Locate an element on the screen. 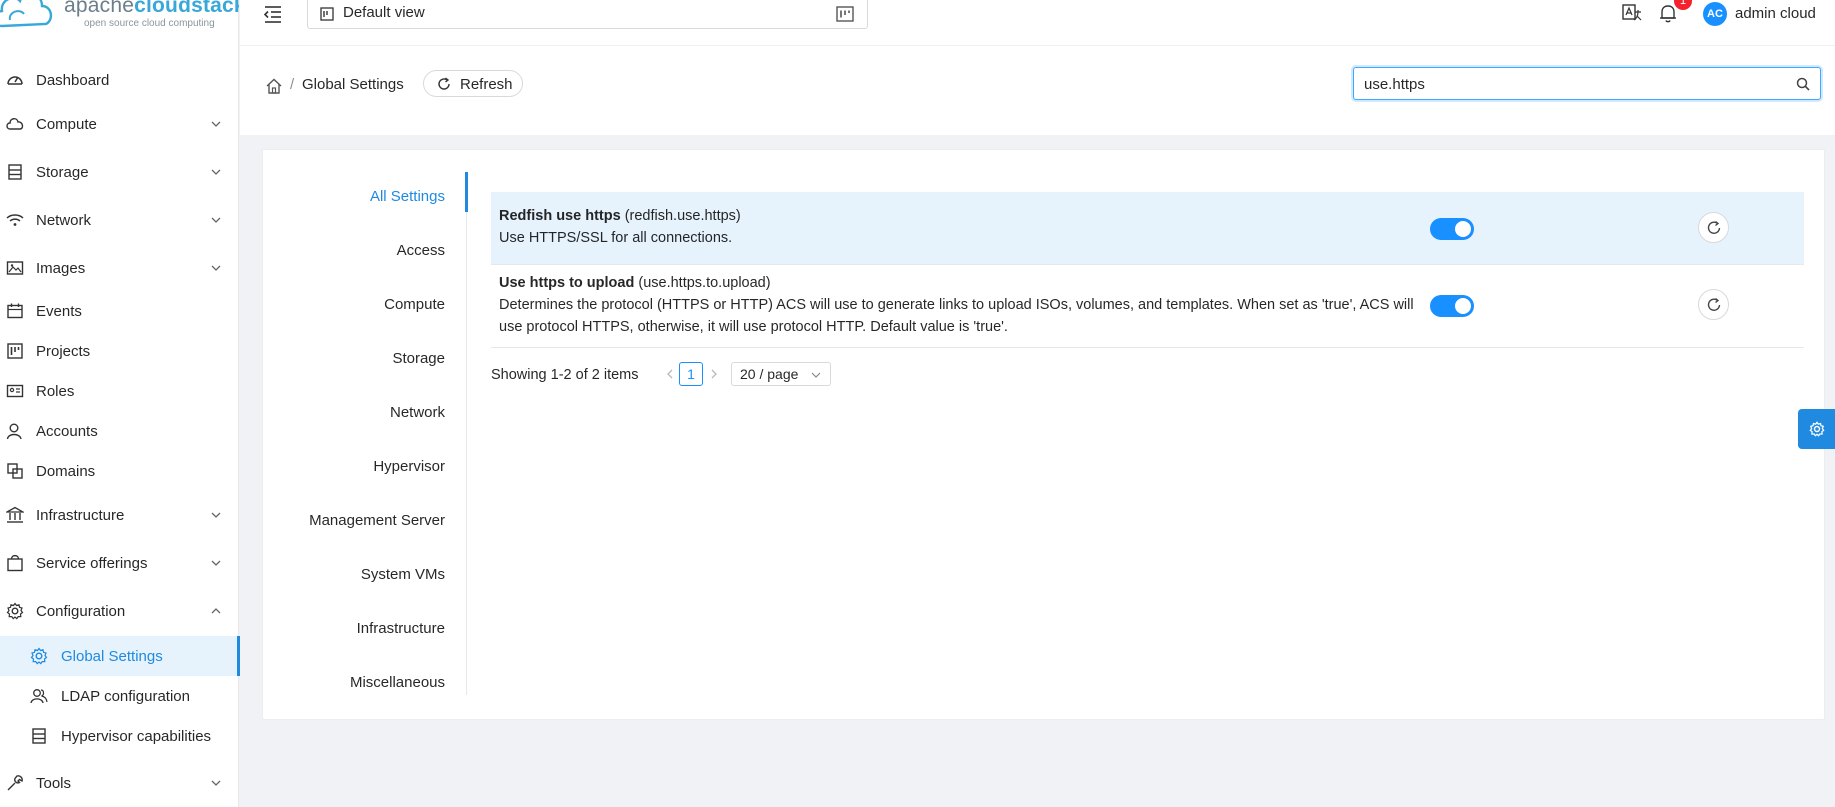 The width and height of the screenshot is (1835, 807). sidebar-item-infrastructure: Infrastructure is located at coordinates (119, 515).